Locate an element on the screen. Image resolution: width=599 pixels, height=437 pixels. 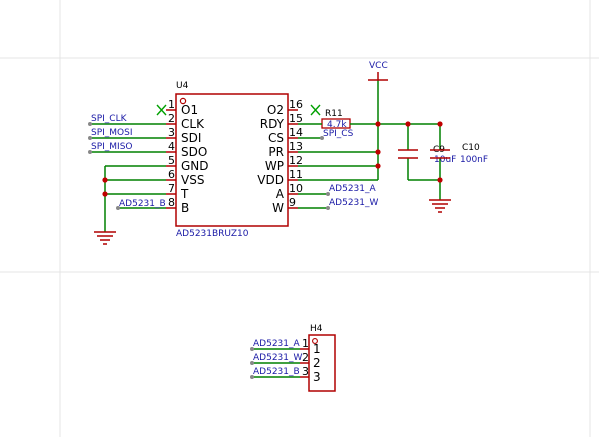
h4-header: H4 1 1 2 2 3 3 is located at coordinates (318, 358).